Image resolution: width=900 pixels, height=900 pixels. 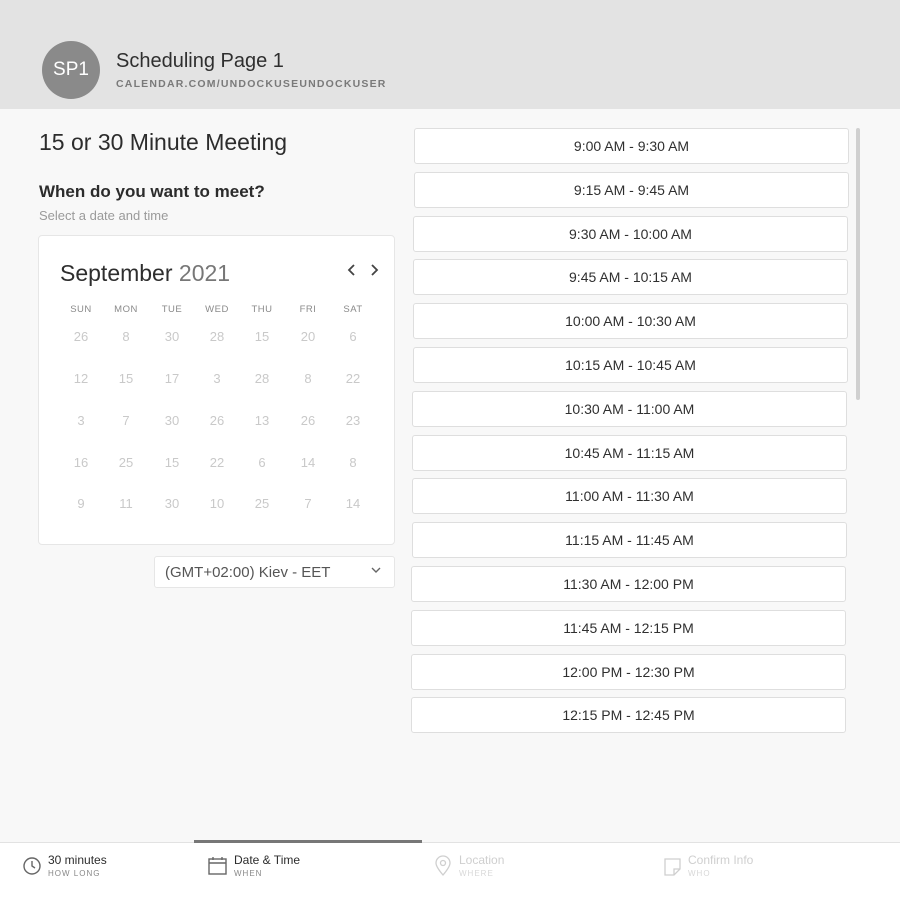 What do you see at coordinates (126, 309) in the screenshot?
I see `weekday-header: MON` at bounding box center [126, 309].